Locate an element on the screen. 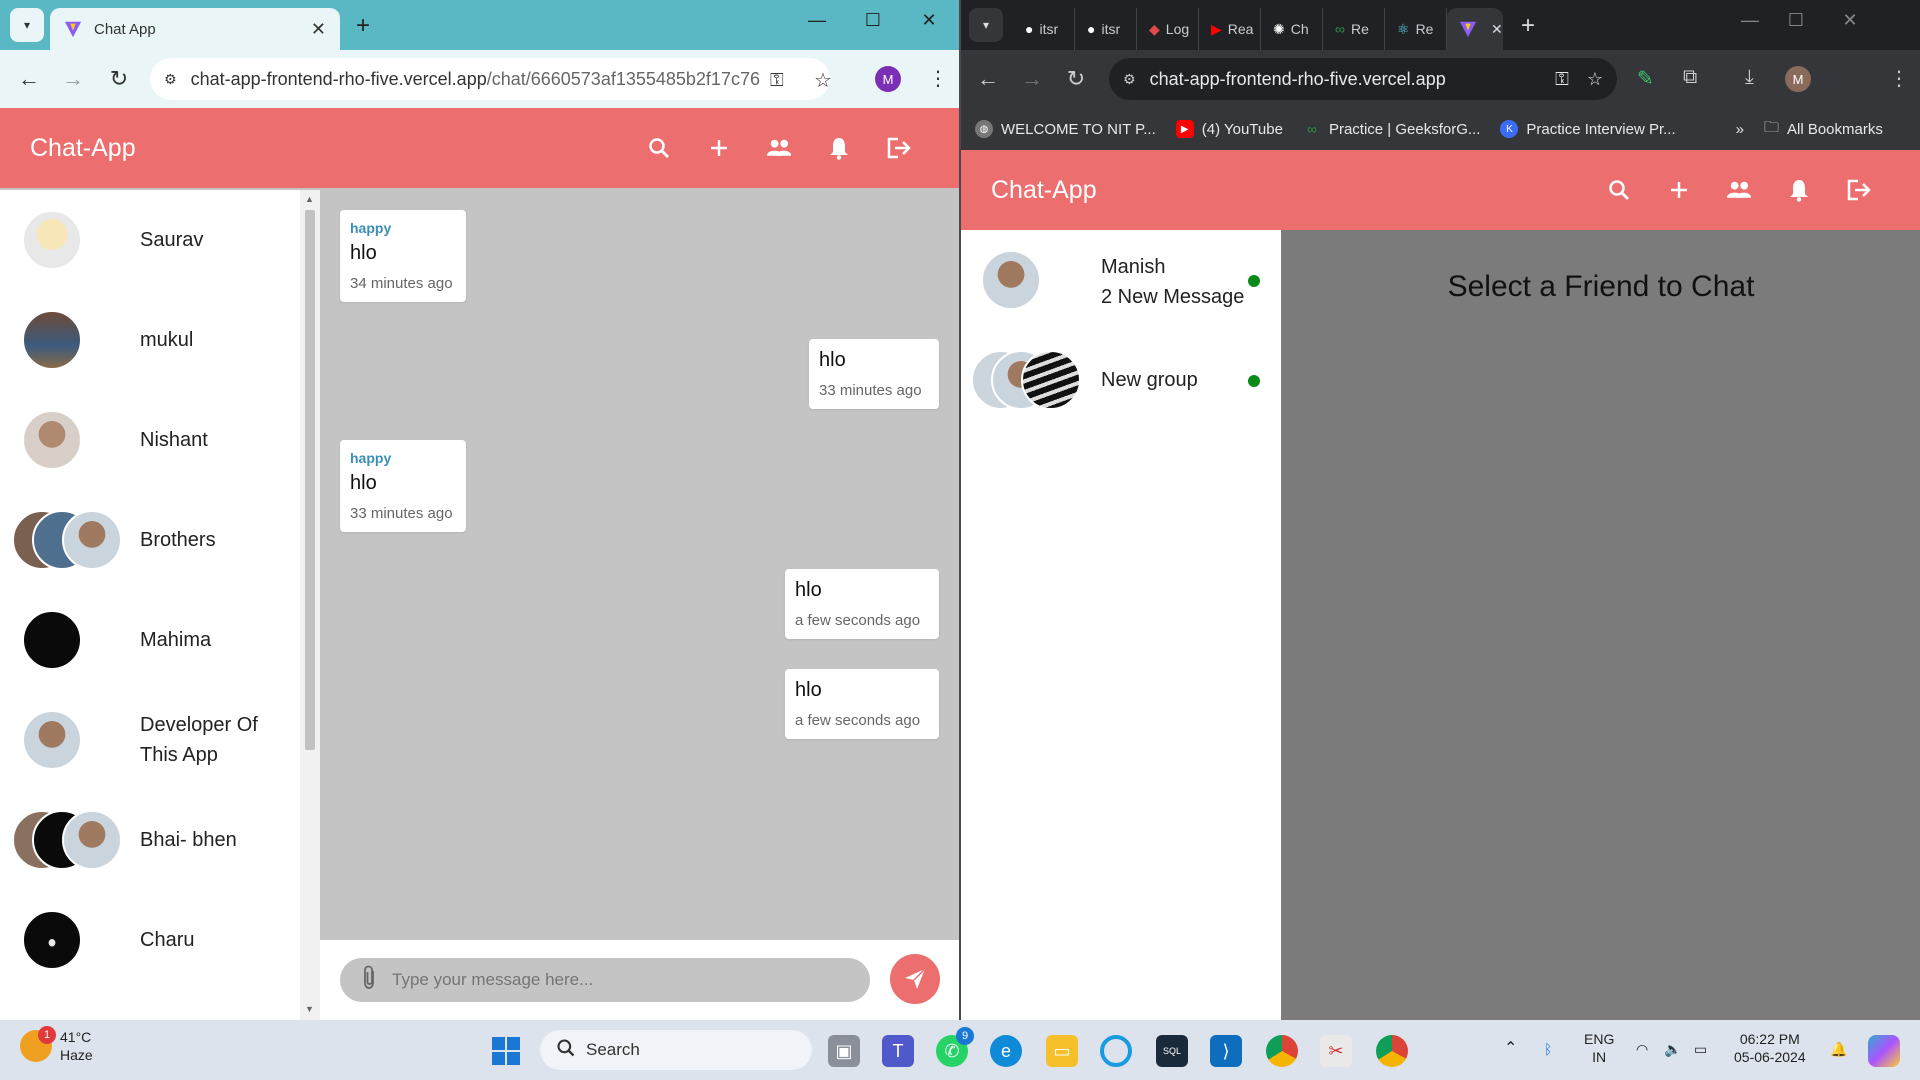 This screenshot has height=1080, width=1920. snipping-tool-icon: ✂ is located at coordinates (1336, 1051).